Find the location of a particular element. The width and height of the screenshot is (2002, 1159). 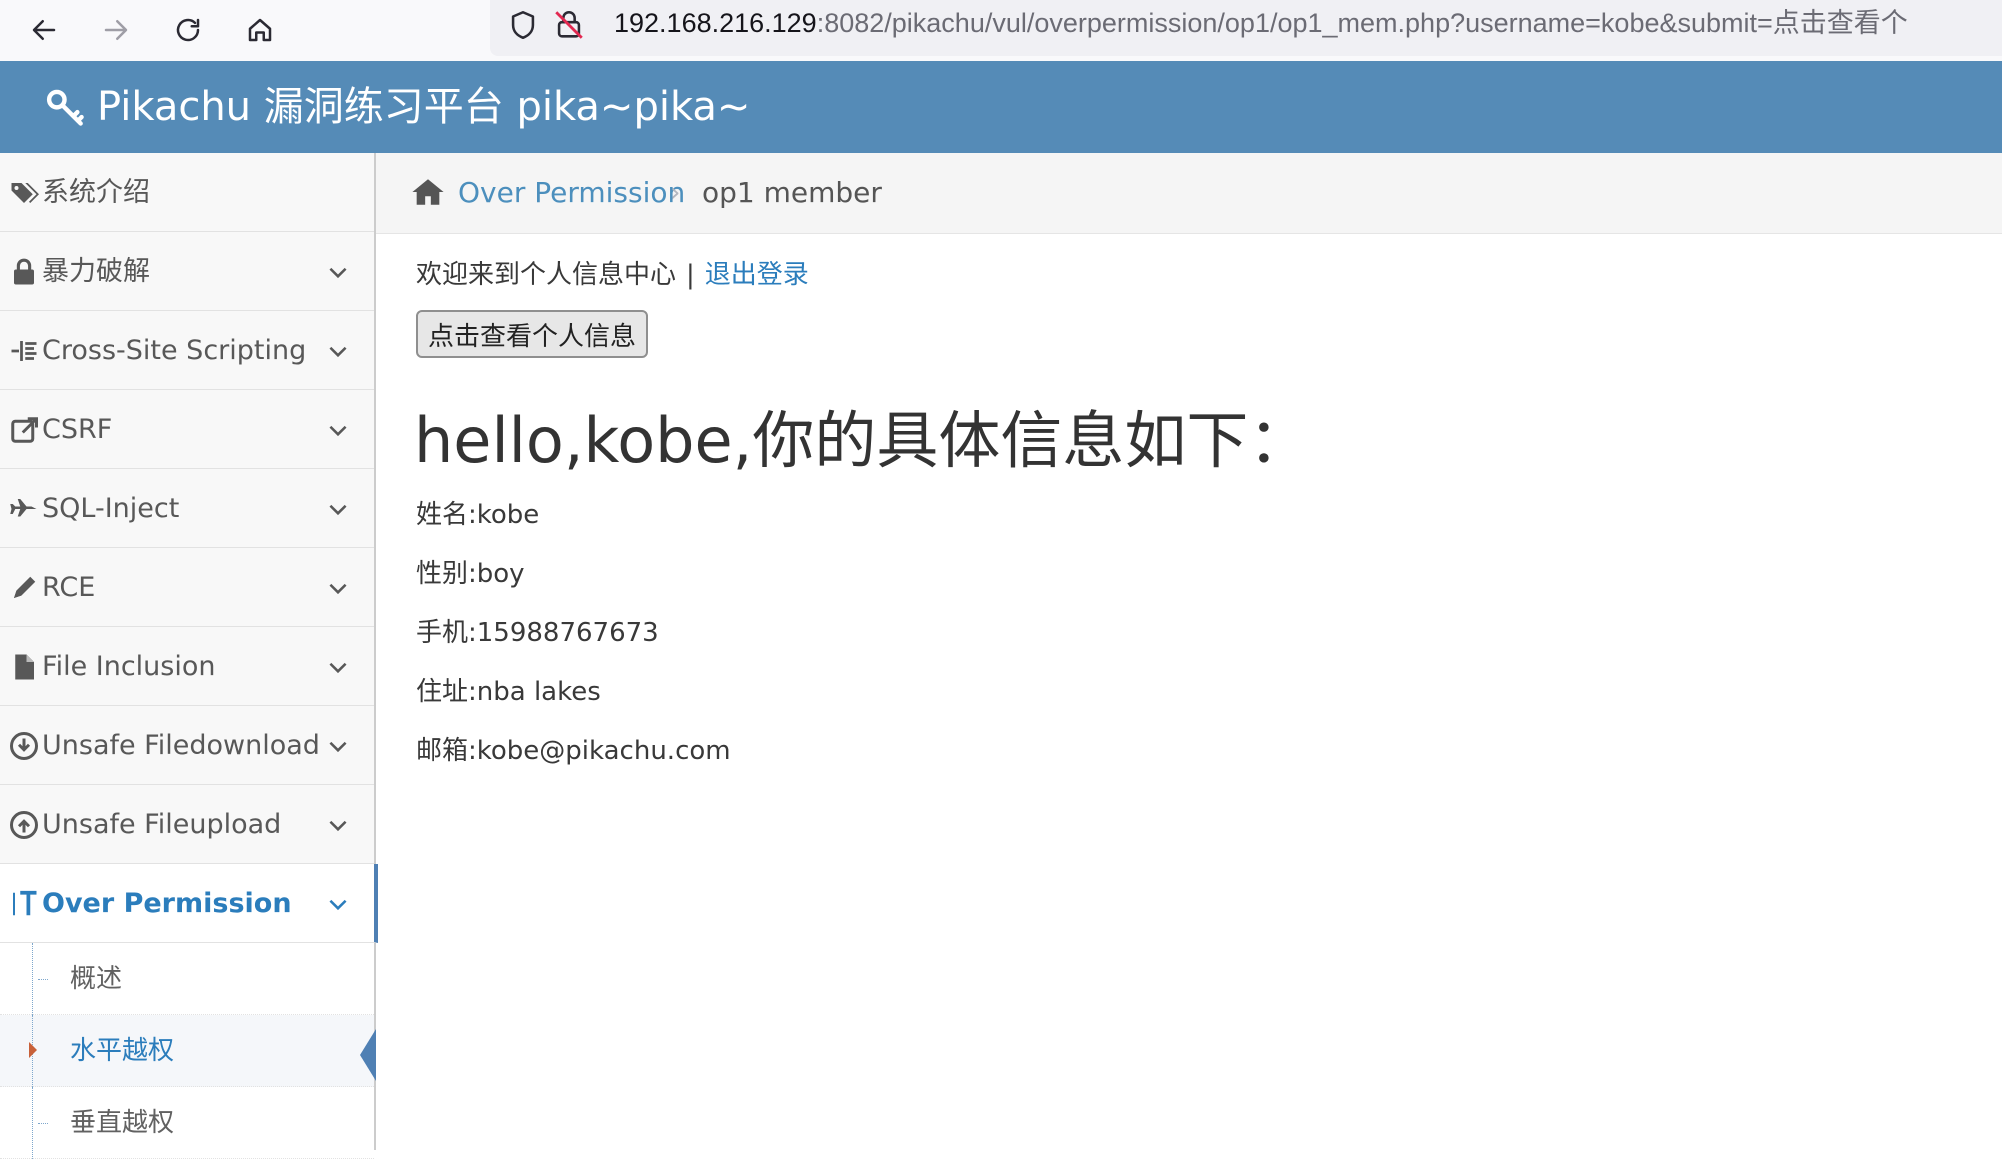

sidebar-subitem-horizontal: 水平越权 is located at coordinates (188, 1051).